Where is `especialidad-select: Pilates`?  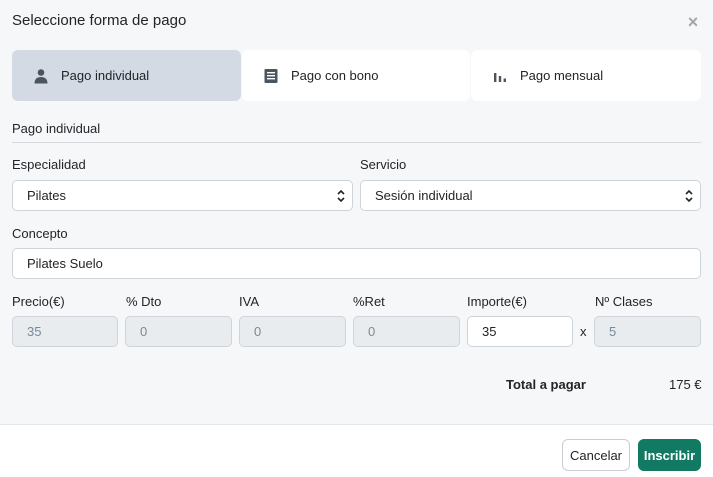
especialidad-select: Pilates is located at coordinates (182, 195).